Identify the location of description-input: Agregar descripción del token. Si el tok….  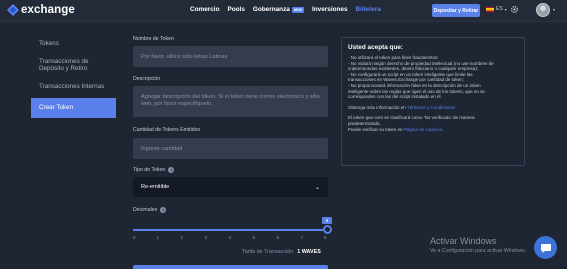
(230, 101).